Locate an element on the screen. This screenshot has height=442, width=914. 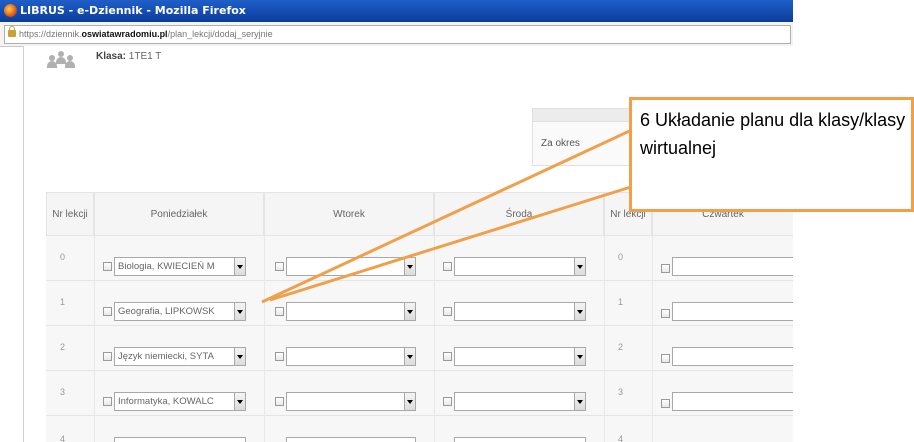
leader-line is located at coordinates (452, 243).